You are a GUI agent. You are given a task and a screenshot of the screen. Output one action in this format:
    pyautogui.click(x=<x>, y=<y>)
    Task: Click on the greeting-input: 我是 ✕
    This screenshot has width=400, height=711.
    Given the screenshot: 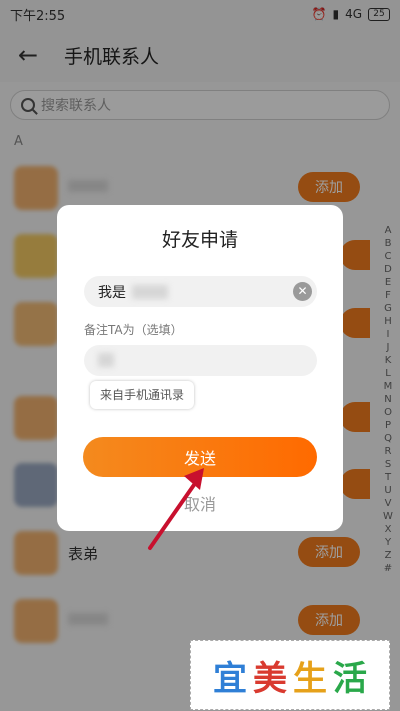 What is the action you would take?
    pyautogui.click(x=200, y=291)
    